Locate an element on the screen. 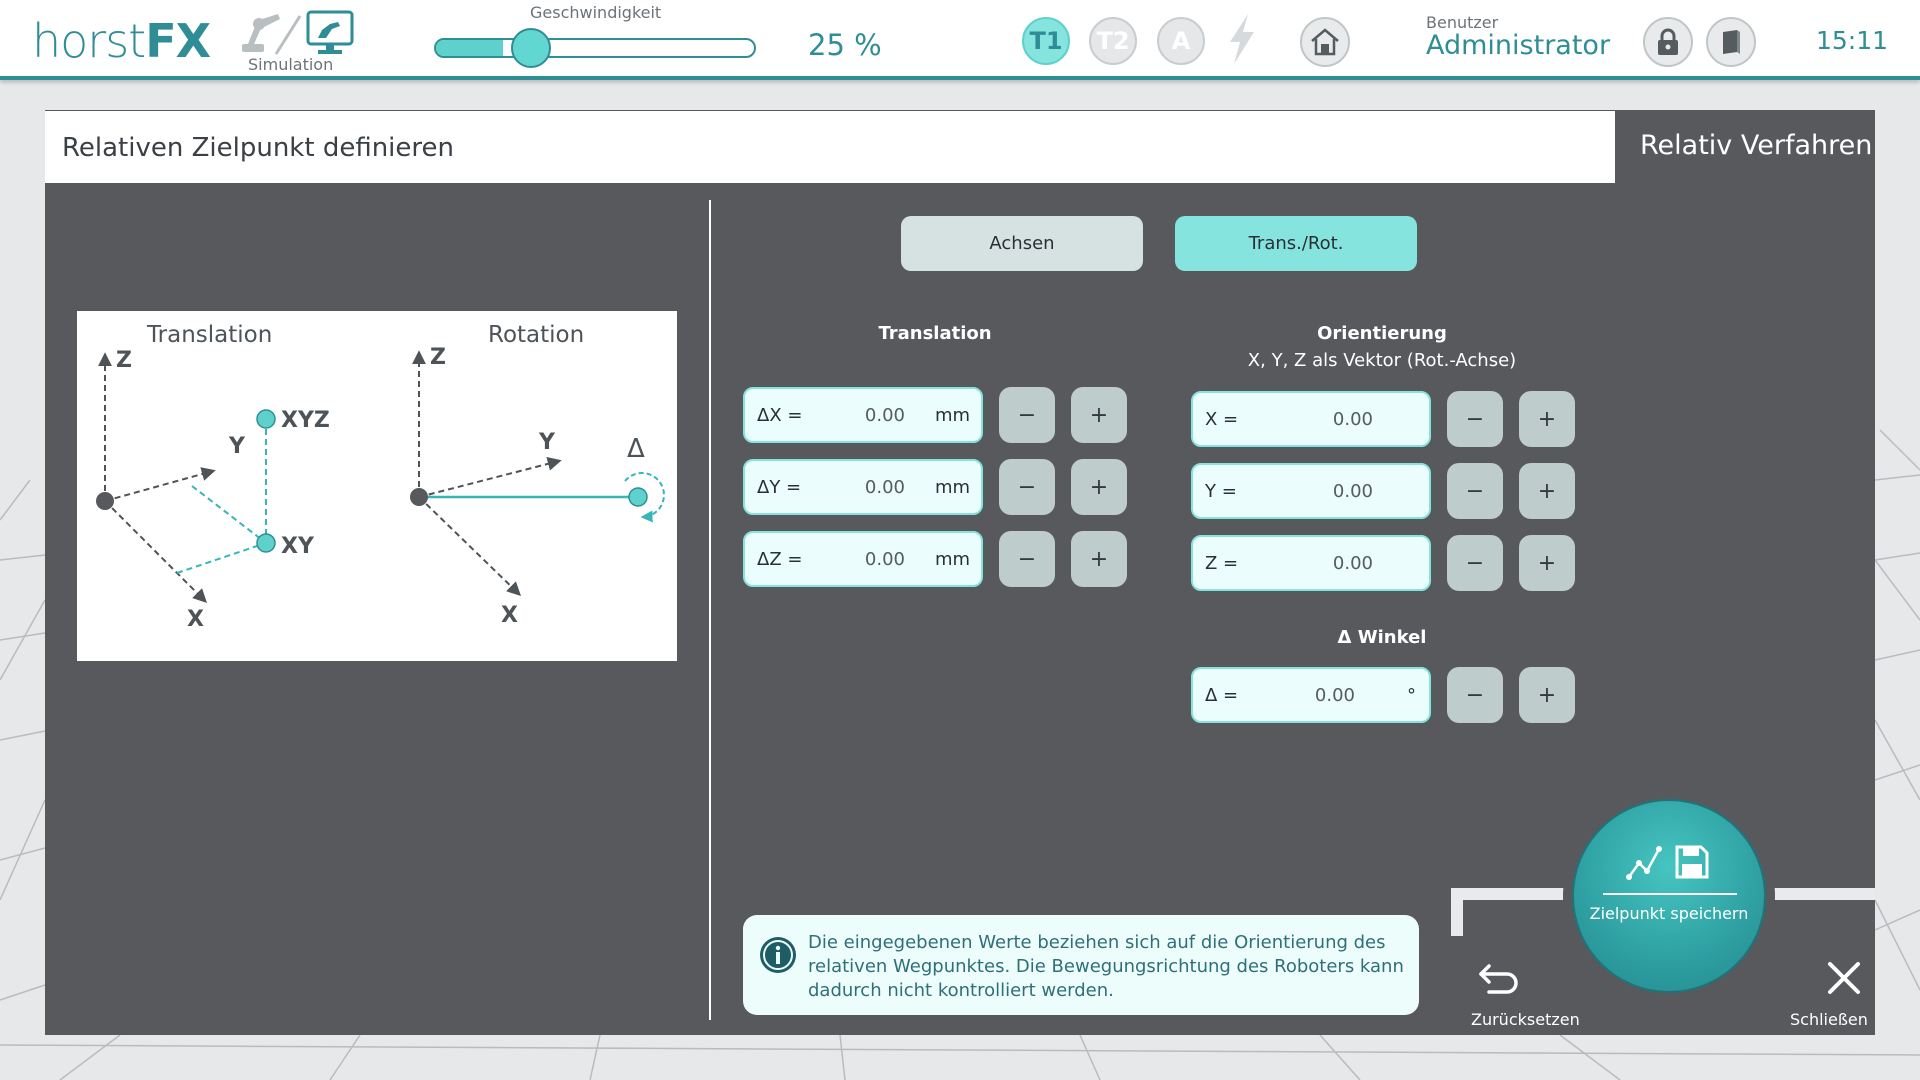 The image size is (1920, 1080). rotation-axis-y: Y is located at coordinates (547, 442).